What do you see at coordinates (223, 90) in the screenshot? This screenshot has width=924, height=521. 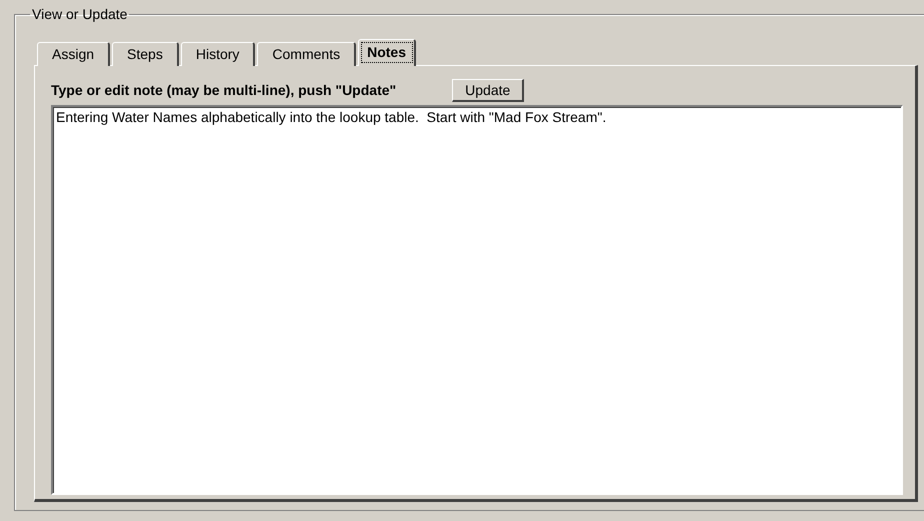 I see `instruction-text: Type or edit note (may be multi-line), push "Update"` at bounding box center [223, 90].